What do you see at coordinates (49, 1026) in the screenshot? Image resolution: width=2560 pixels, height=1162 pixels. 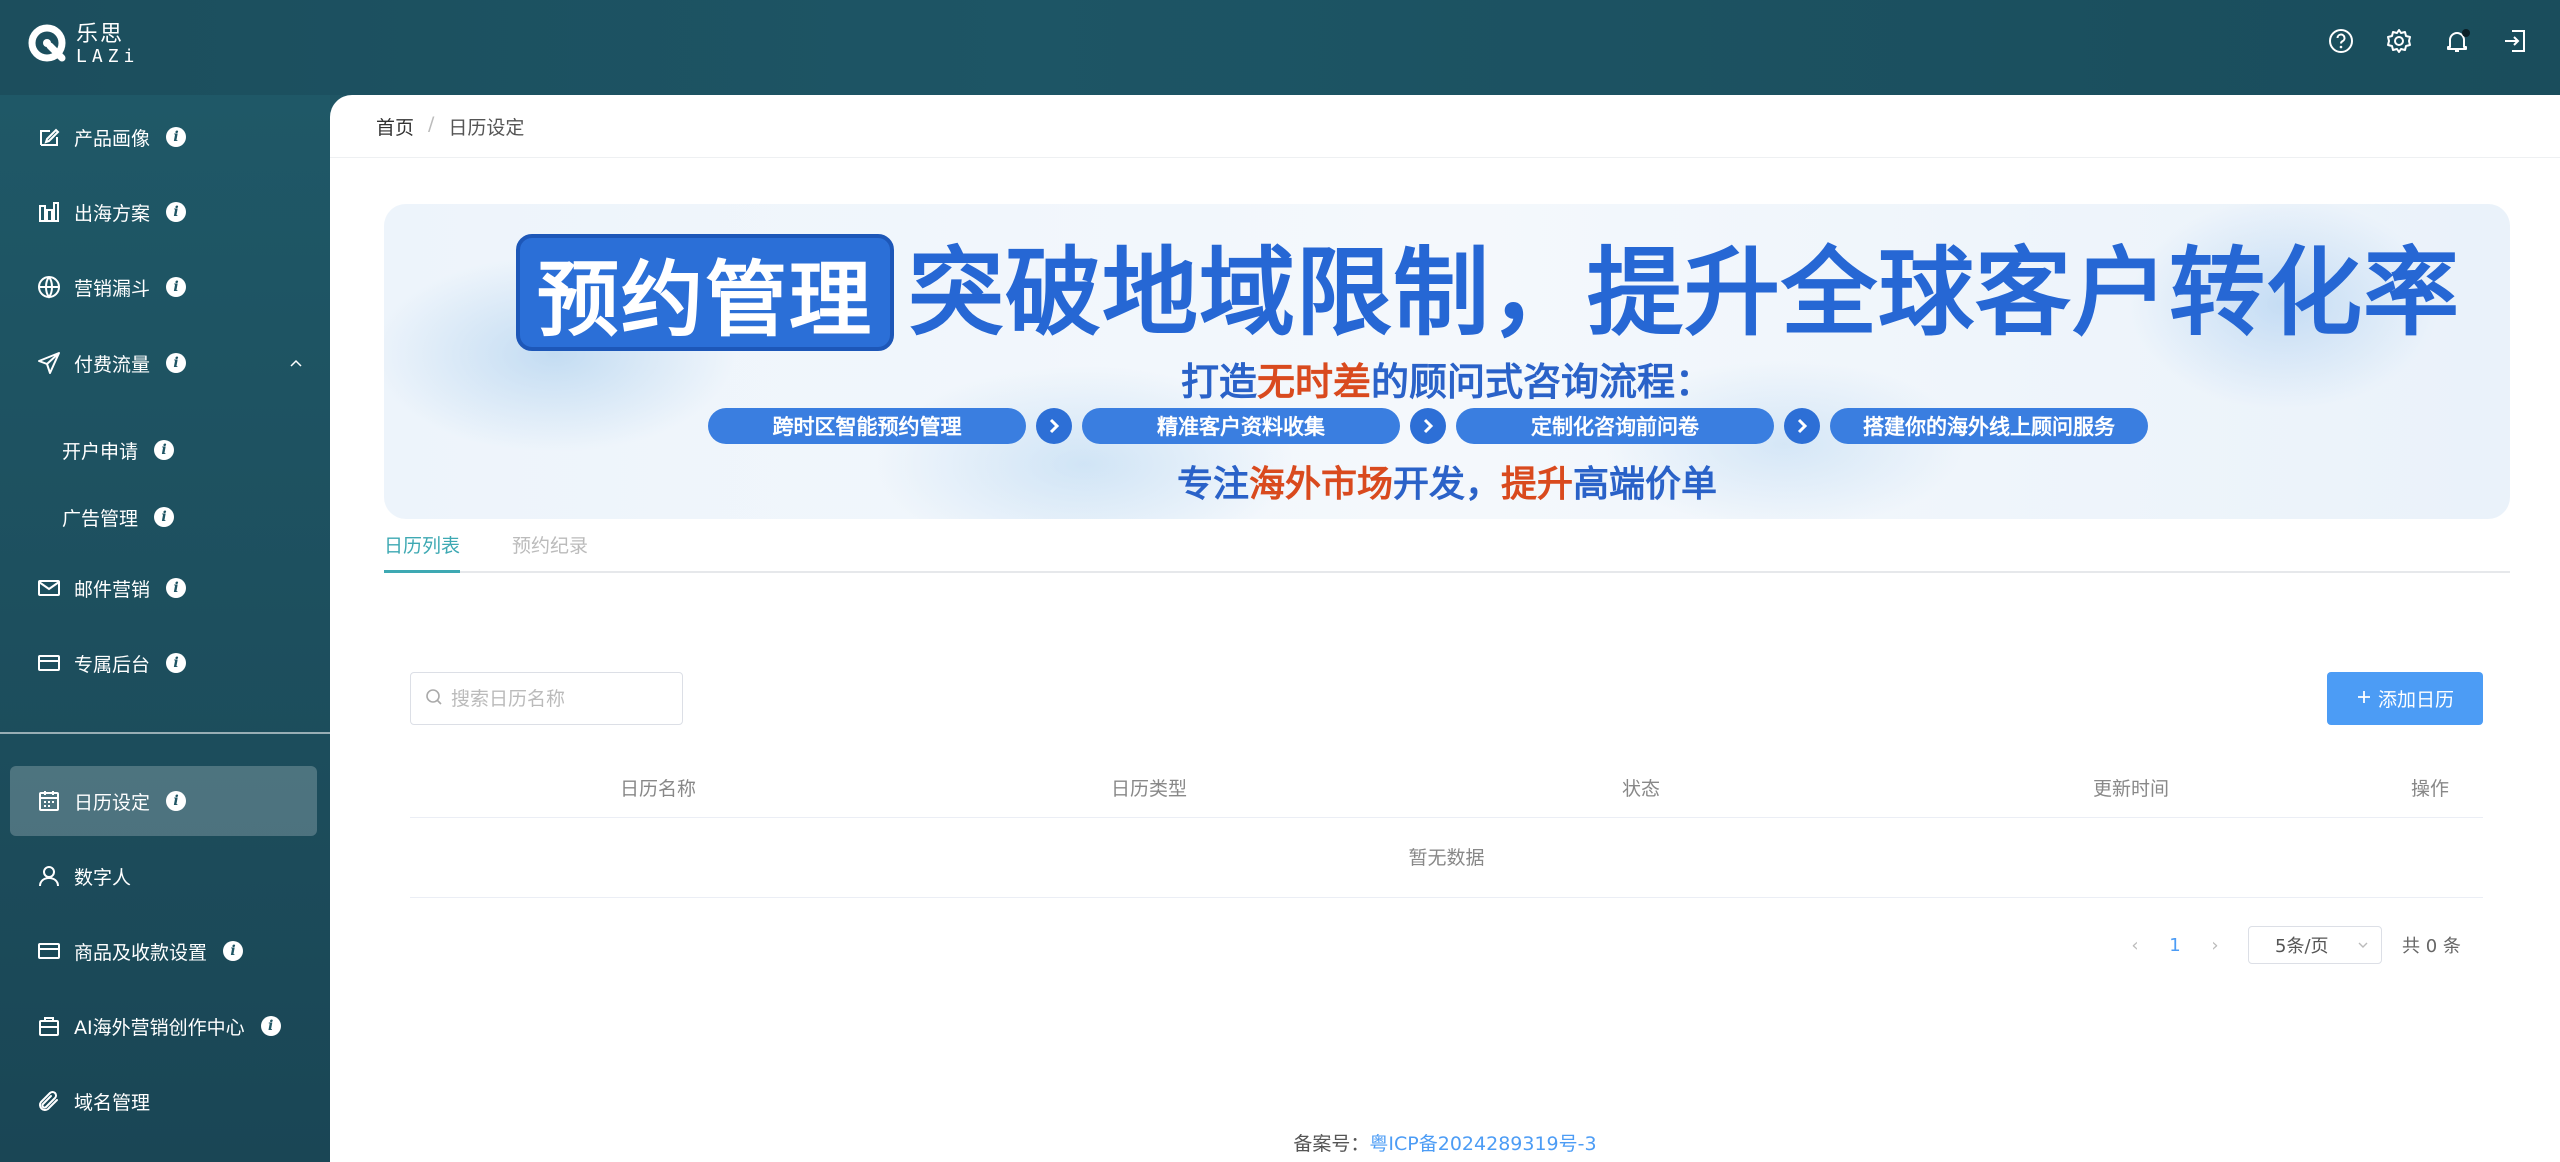 I see `briefcase-icon` at bounding box center [49, 1026].